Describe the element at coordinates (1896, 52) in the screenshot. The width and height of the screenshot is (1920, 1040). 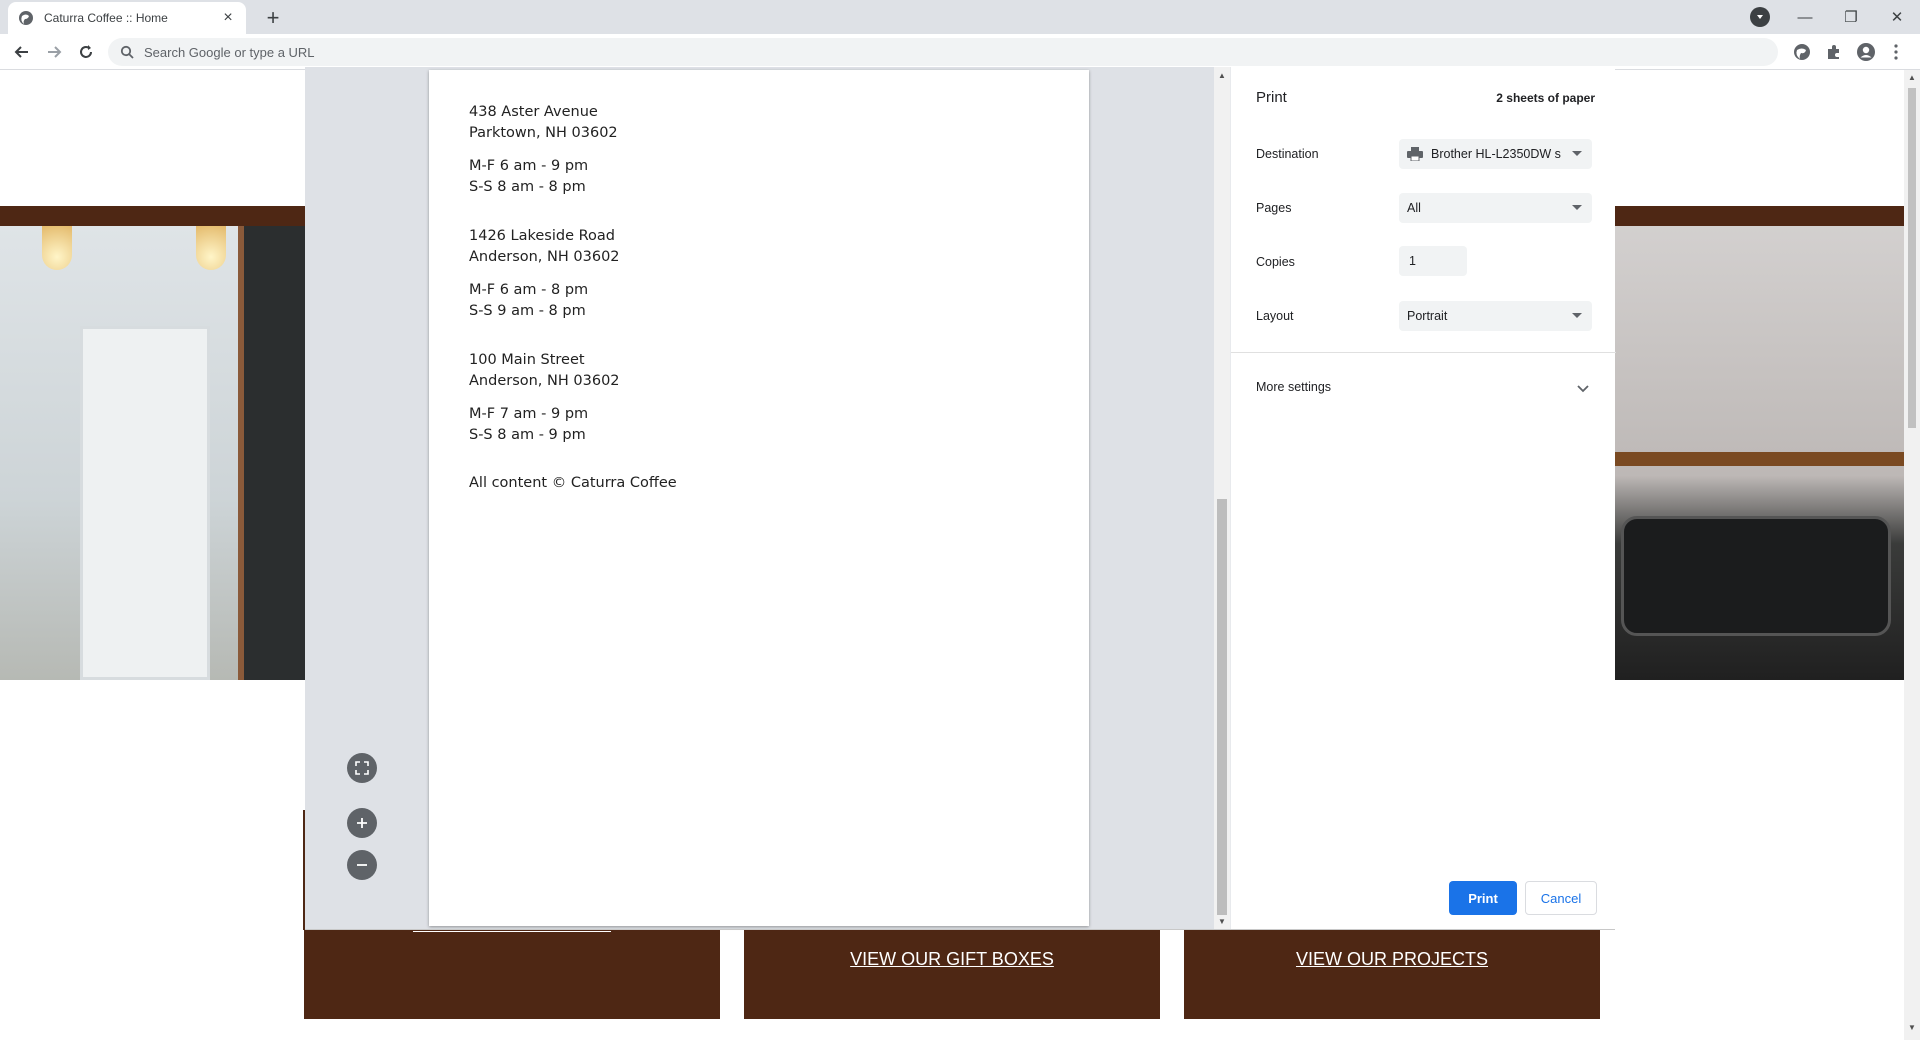
I see `kebab-menu-icon` at that location.